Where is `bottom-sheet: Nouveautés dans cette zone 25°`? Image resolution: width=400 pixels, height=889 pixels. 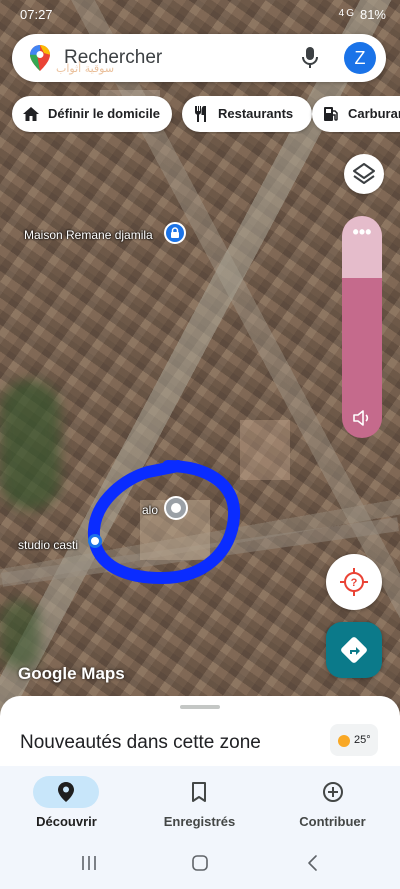 bottom-sheet: Nouveautés dans cette zone 25° is located at coordinates (200, 736).